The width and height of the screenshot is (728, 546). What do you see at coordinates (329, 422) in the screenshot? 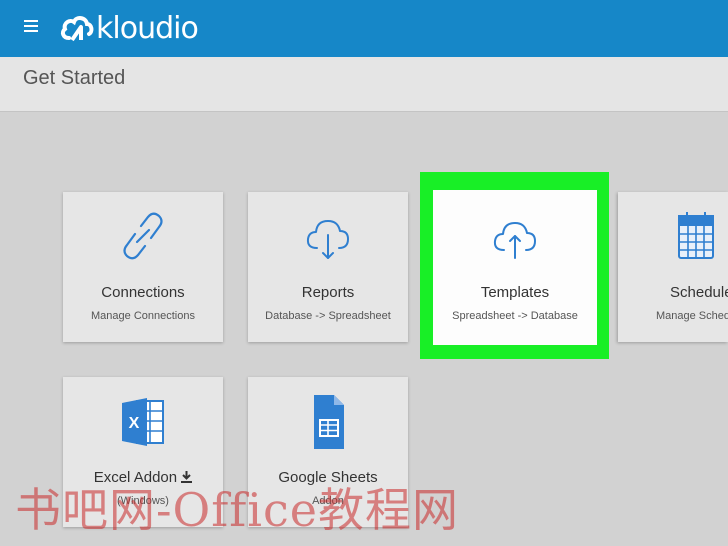
I see `google-sheets-icon` at bounding box center [329, 422].